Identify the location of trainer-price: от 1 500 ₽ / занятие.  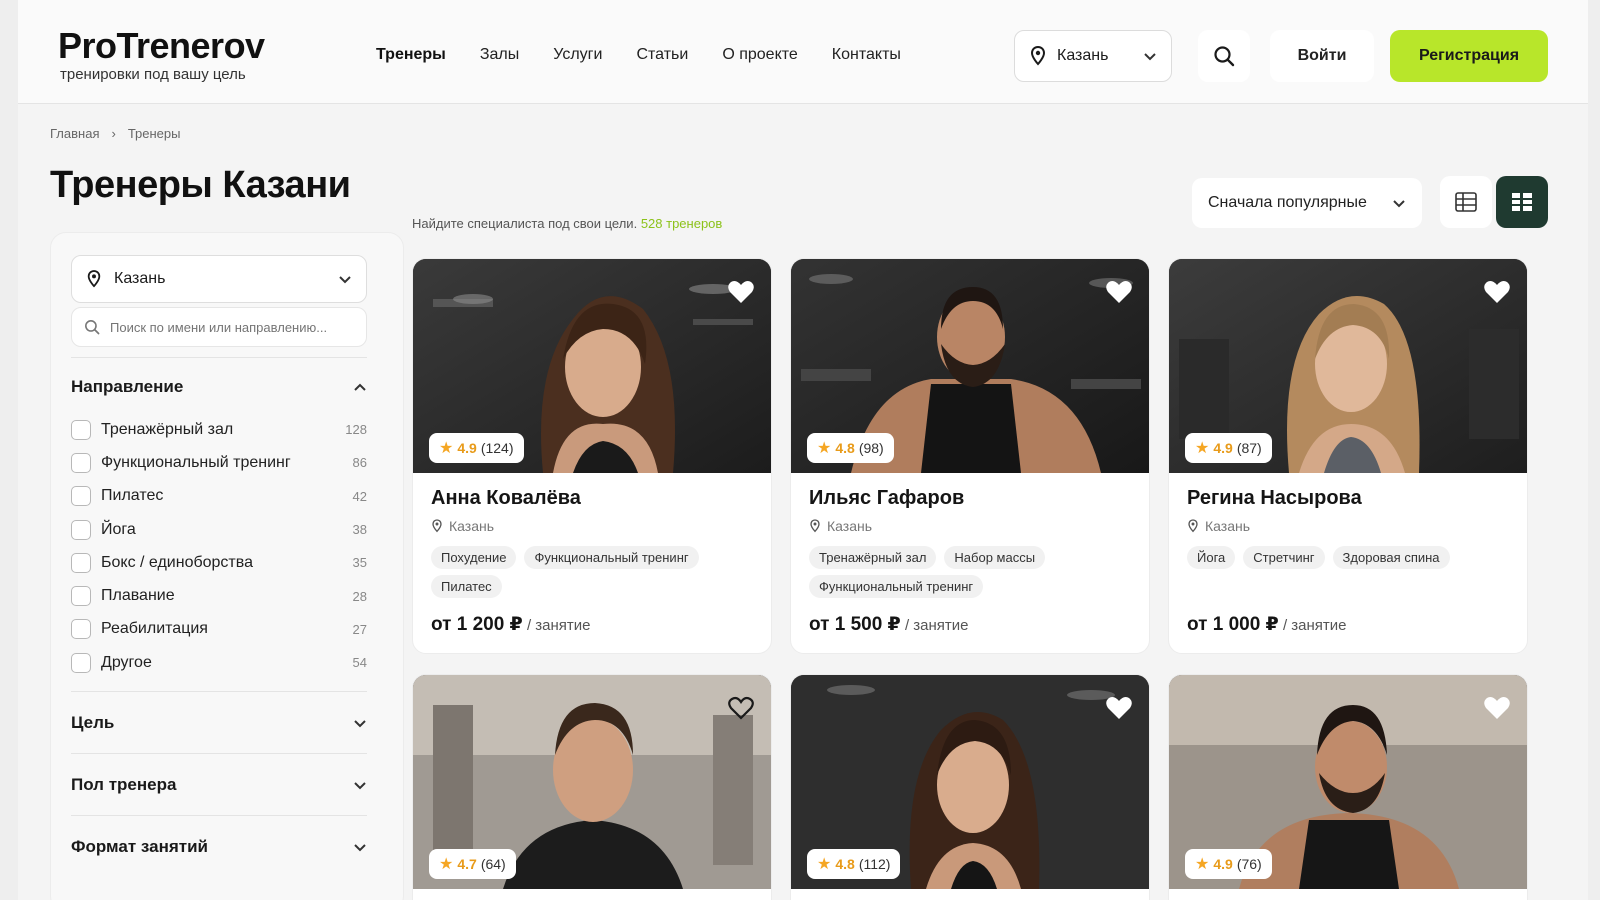
(889, 624).